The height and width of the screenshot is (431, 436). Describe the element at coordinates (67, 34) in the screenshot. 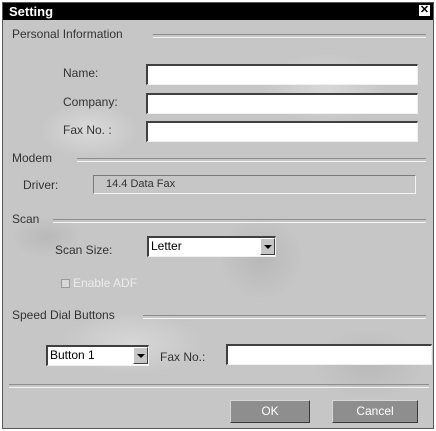

I see `personal-info-heading: Personal Information` at that location.